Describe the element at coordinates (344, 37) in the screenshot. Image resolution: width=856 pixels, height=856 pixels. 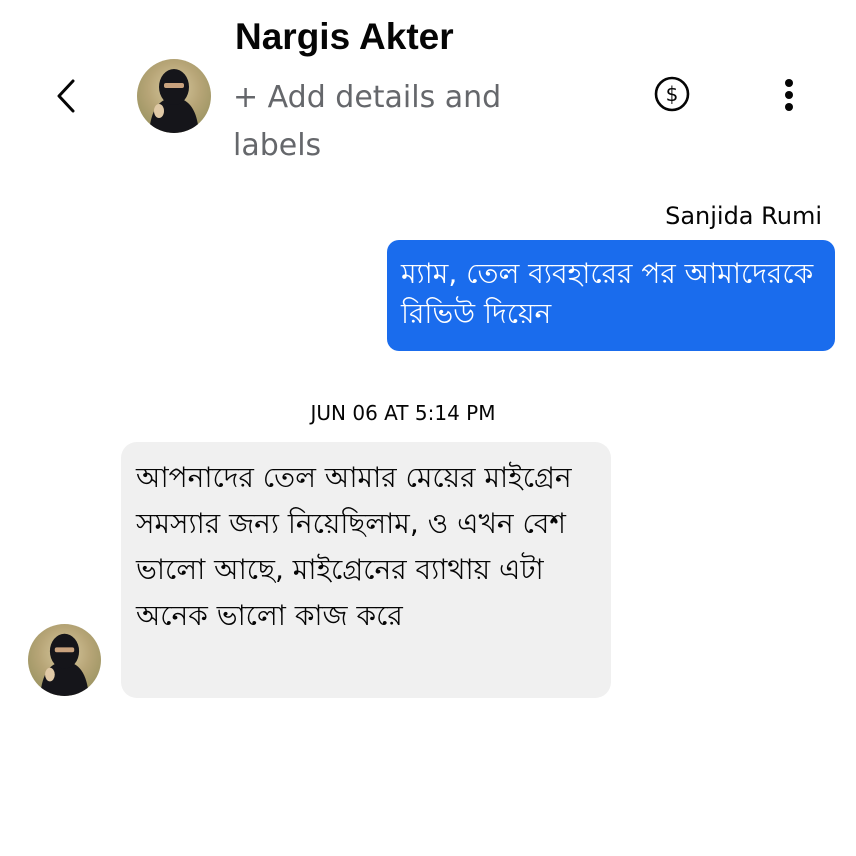
I see `contact-name: Nargis Akter` at that location.